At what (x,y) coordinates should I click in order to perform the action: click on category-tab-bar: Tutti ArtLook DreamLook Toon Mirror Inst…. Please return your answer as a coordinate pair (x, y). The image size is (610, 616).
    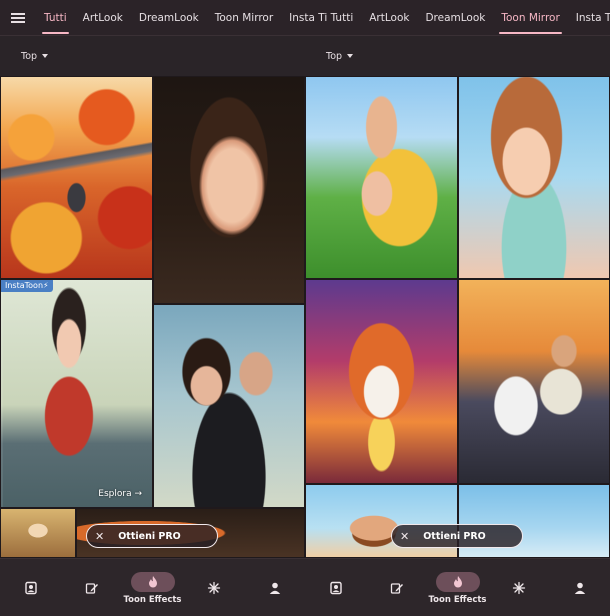
    Looking at the image, I should click on (305, 18).